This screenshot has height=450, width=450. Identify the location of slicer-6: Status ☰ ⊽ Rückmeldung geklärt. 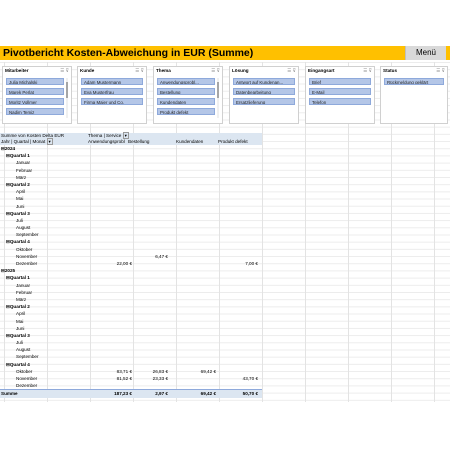
(414, 95).